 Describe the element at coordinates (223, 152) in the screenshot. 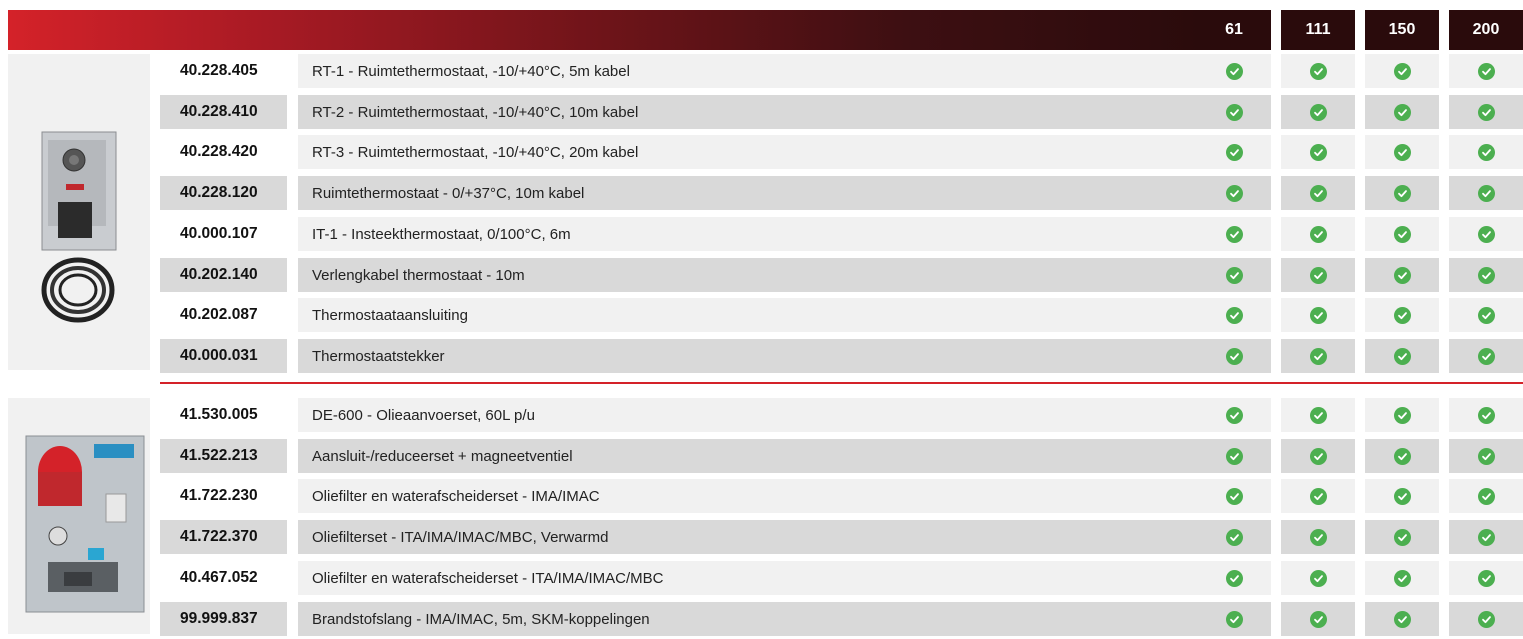

I see `part-number: 40.228.420` at that location.